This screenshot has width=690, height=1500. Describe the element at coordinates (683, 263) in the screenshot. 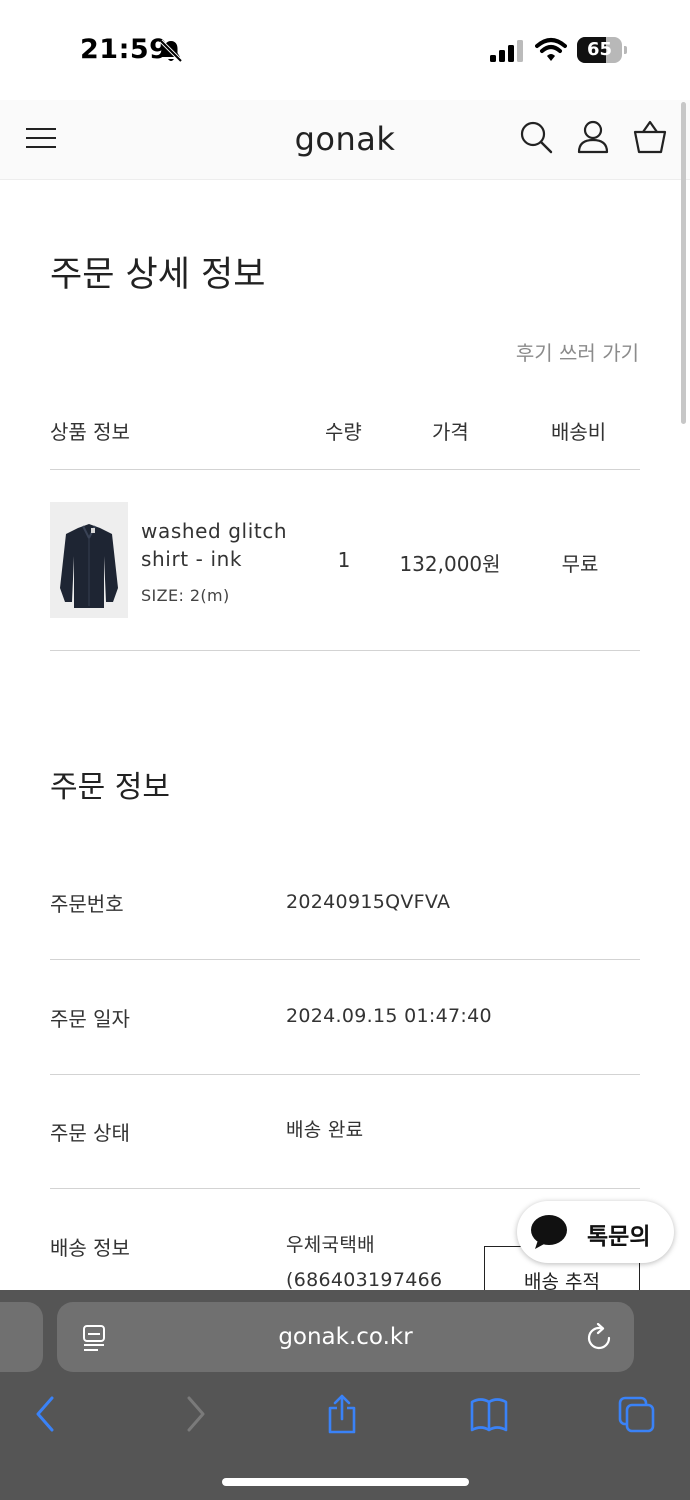

I see `page-scrollbar` at that location.